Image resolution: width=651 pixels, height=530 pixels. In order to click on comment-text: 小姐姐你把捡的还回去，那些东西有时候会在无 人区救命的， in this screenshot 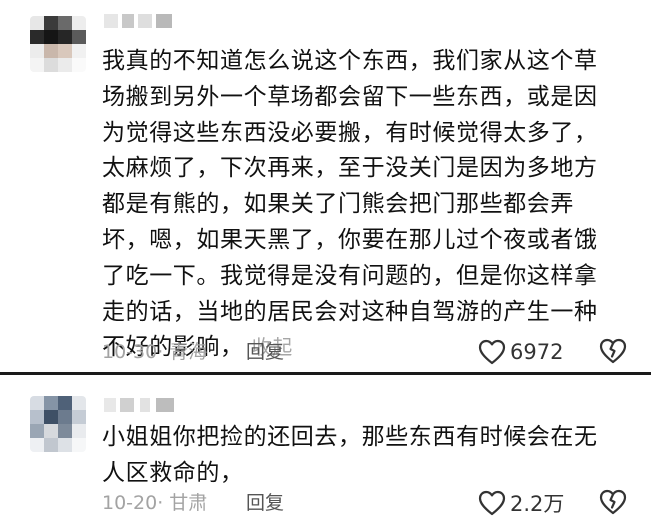, I will do `click(362, 456)`.